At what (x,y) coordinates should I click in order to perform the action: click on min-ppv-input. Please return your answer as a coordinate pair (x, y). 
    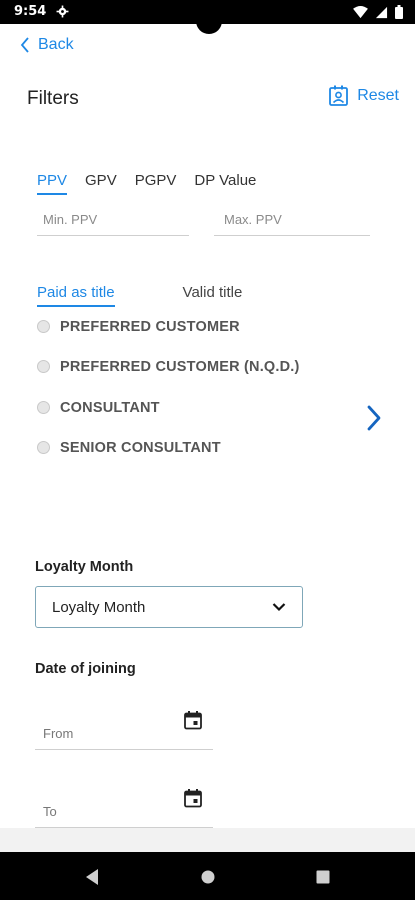
    Looking at the image, I should click on (113, 219).